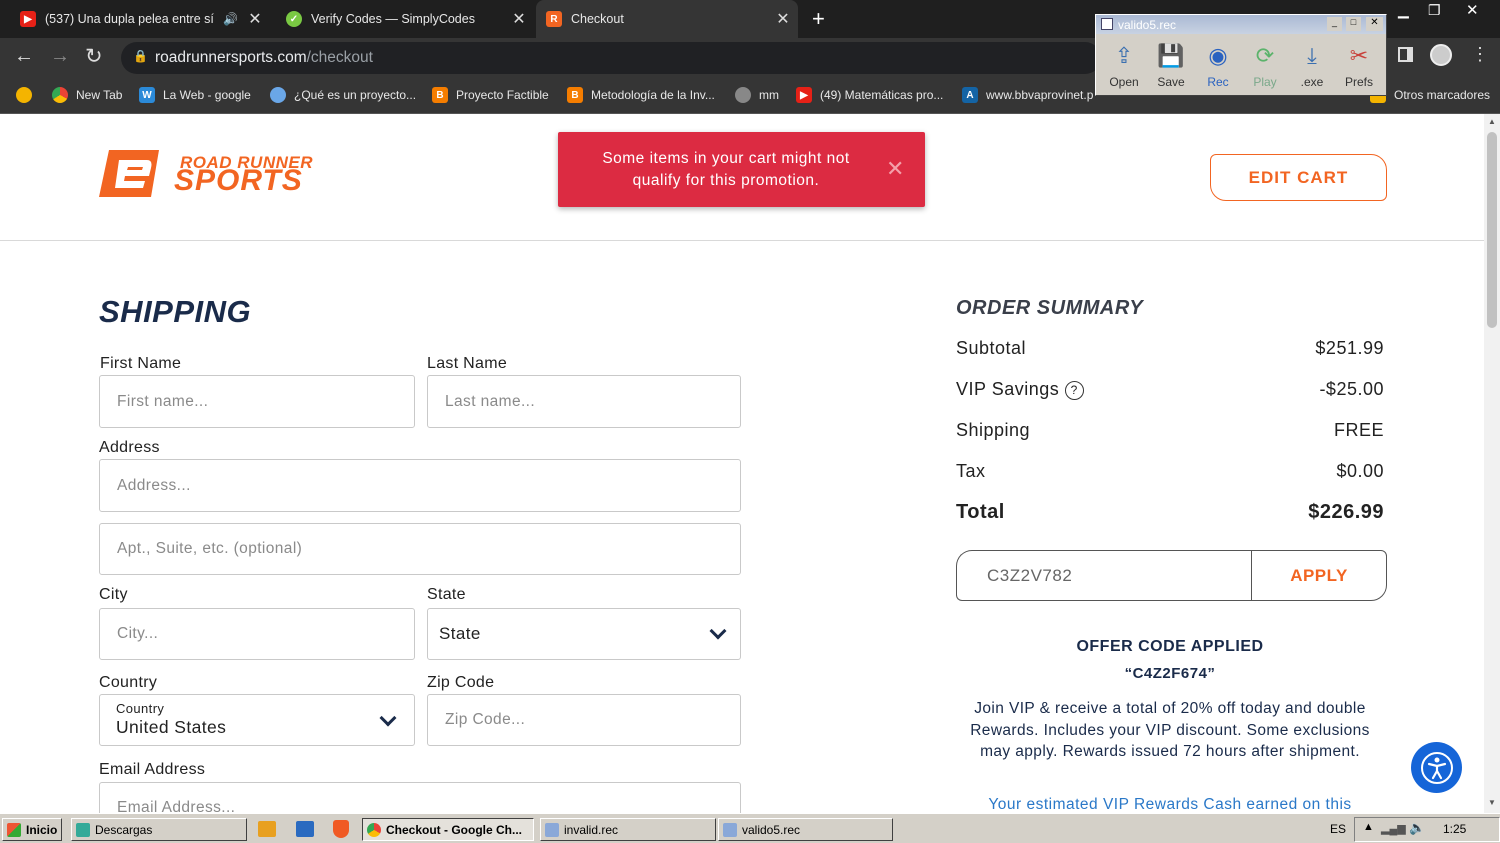 The height and width of the screenshot is (843, 1500). What do you see at coordinates (1454, 829) in the screenshot?
I see `clock: 1:25` at bounding box center [1454, 829].